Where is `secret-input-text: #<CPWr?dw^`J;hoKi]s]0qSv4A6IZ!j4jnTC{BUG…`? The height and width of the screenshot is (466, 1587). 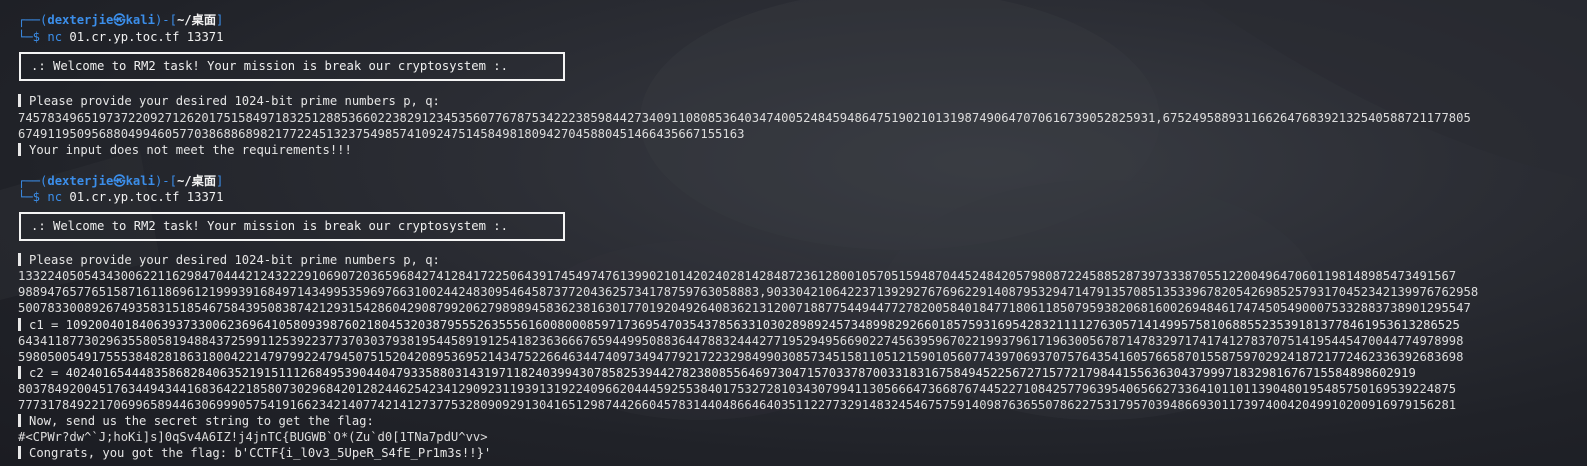
secret-input-text: #<CPWr?dw^`J;hoKi]s]0qSv4A6IZ!j4jnTC{BUG… is located at coordinates (253, 437).